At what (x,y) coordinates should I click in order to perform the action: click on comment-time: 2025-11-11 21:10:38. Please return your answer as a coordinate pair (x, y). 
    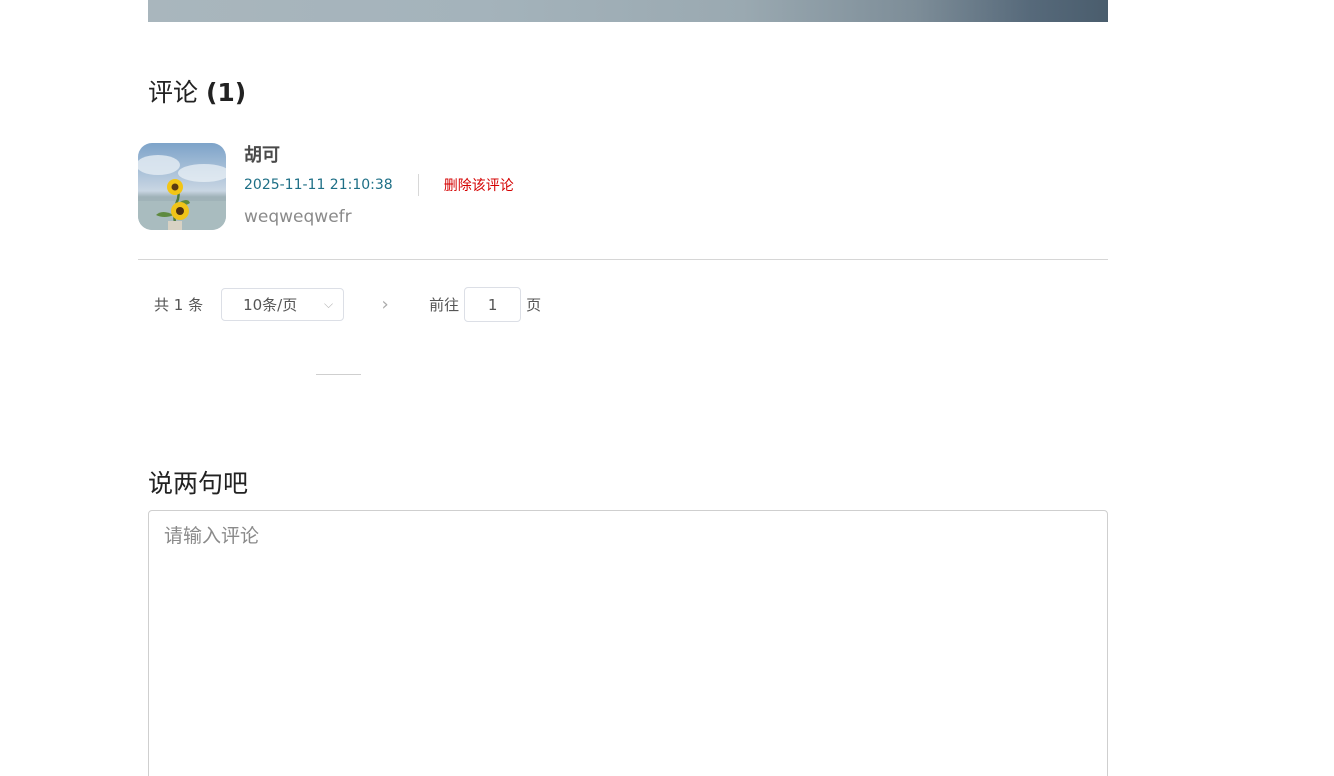
    Looking at the image, I should click on (318, 185).